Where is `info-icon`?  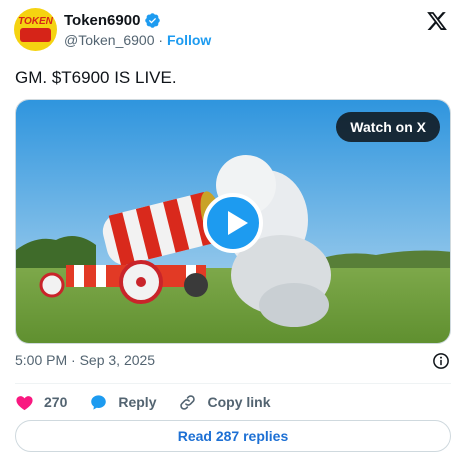
info-icon is located at coordinates (441, 361).